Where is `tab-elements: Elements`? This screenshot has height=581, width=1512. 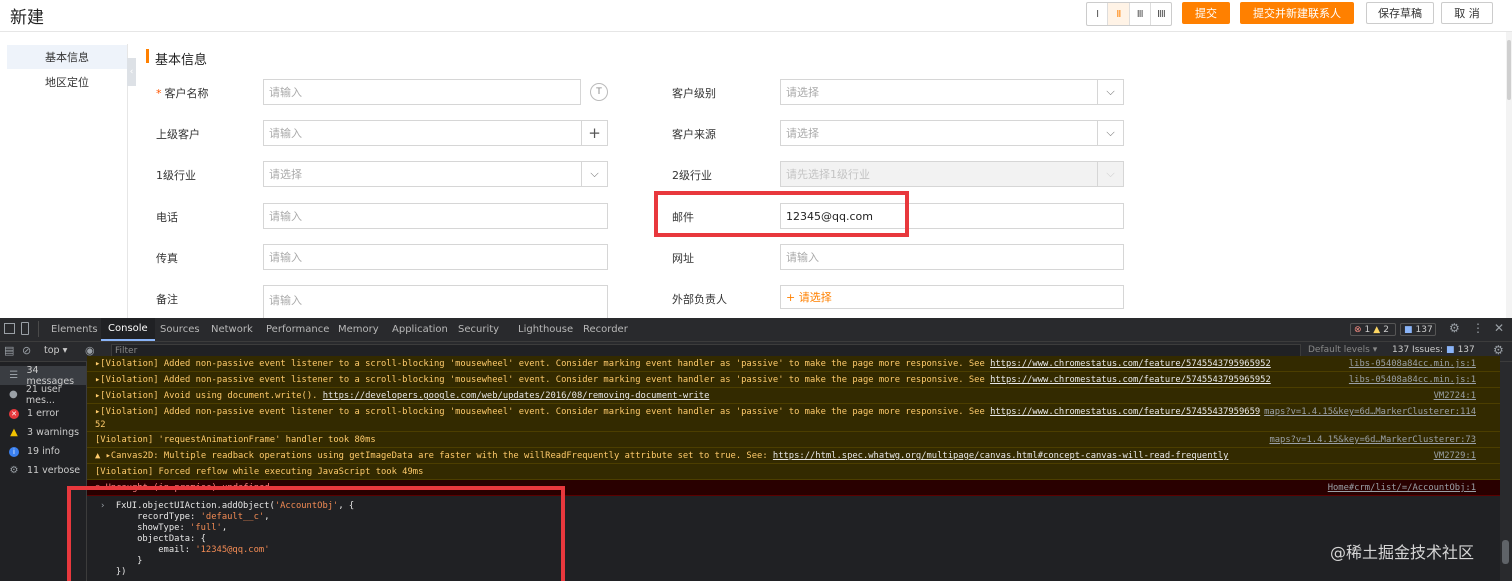 tab-elements: Elements is located at coordinates (74, 329).